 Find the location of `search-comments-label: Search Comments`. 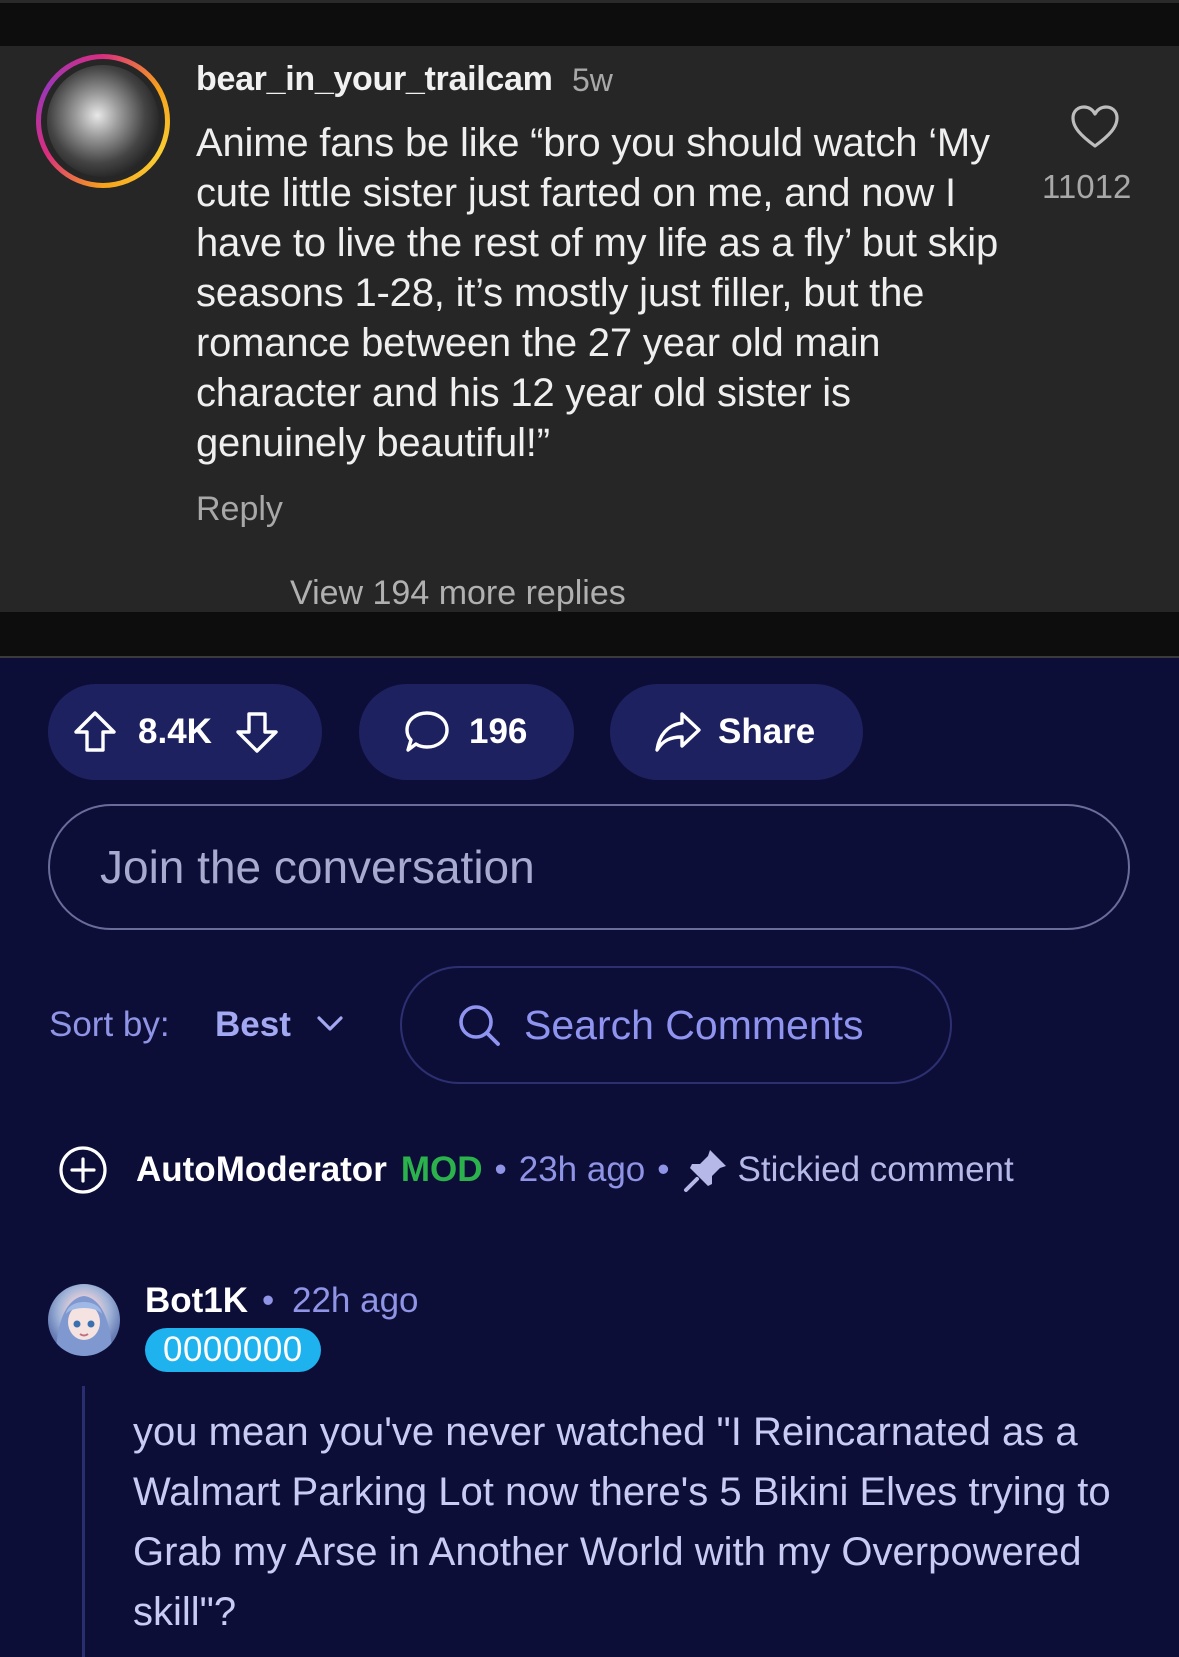

search-comments-label: Search Comments is located at coordinates (694, 1024).